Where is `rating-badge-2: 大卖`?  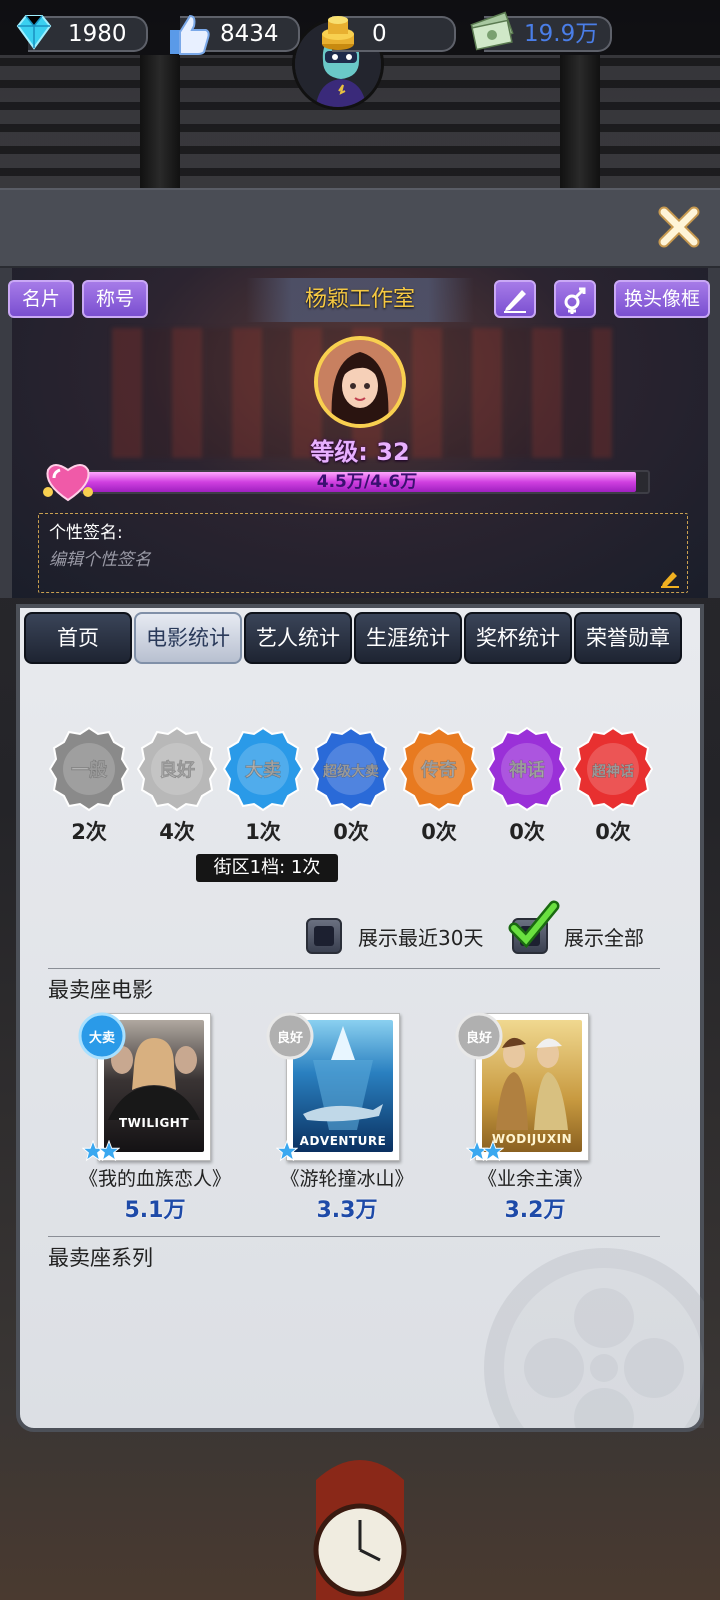
rating-badge-2: 大卖 is located at coordinates (263, 769).